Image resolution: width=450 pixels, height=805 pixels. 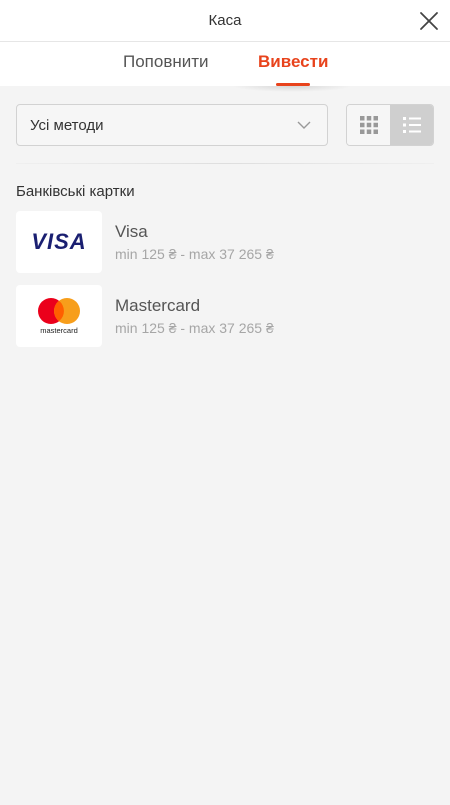 I want to click on view-toggle, so click(x=390, y=125).